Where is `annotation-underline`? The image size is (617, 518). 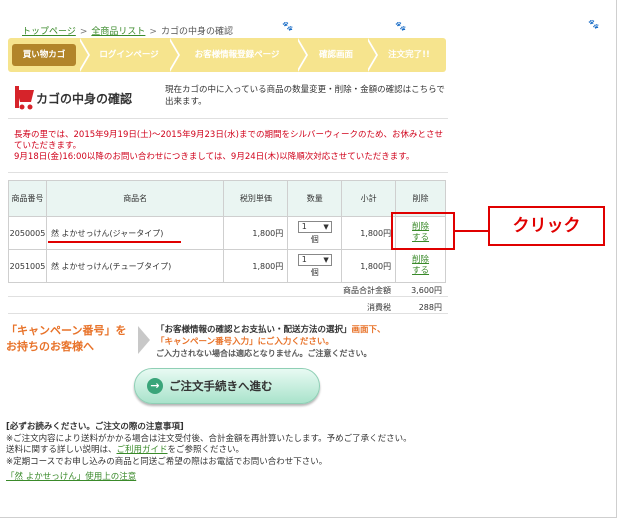 annotation-underline is located at coordinates (114, 242).